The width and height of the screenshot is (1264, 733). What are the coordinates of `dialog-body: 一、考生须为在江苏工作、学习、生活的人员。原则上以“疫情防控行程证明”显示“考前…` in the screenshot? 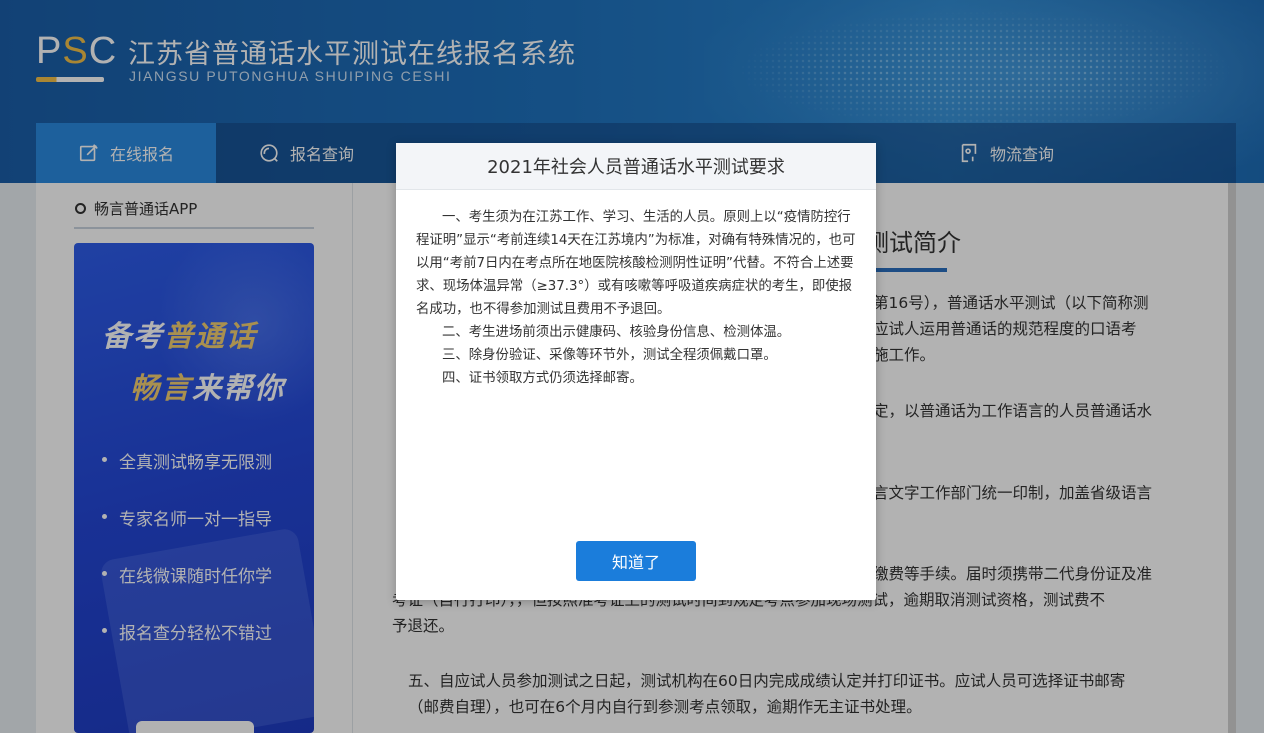 It's located at (636, 290).